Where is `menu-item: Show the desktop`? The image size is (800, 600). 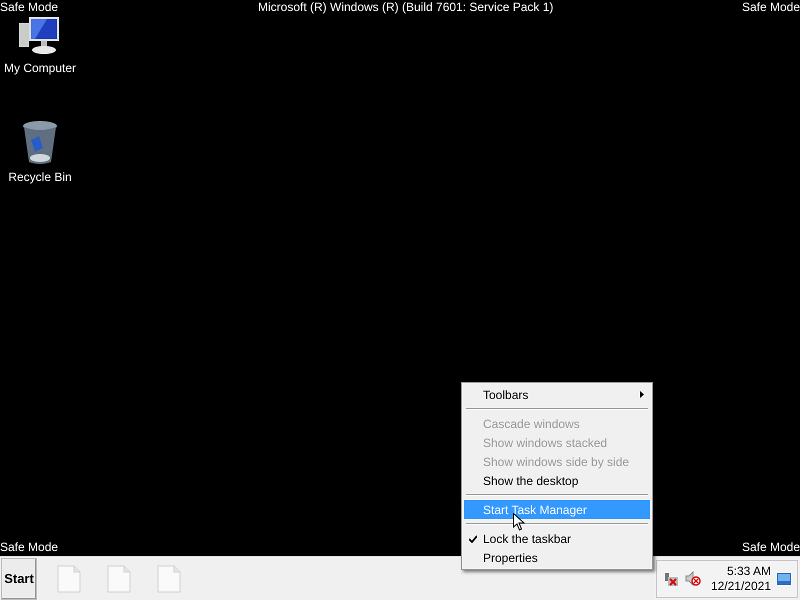 menu-item: Show the desktop is located at coordinates (557, 480).